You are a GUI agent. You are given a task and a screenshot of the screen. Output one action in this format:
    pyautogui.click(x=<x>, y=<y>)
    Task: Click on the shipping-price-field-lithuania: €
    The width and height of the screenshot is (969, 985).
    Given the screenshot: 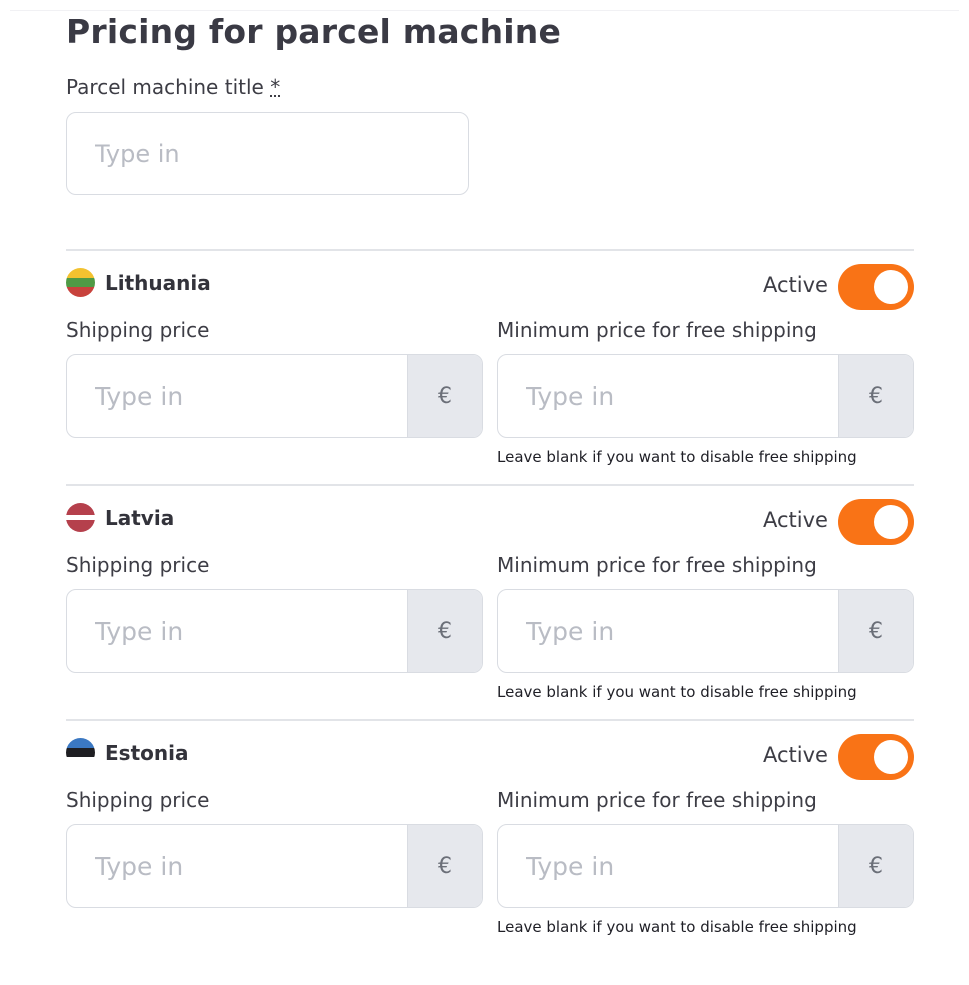 What is the action you would take?
    pyautogui.click(x=274, y=396)
    